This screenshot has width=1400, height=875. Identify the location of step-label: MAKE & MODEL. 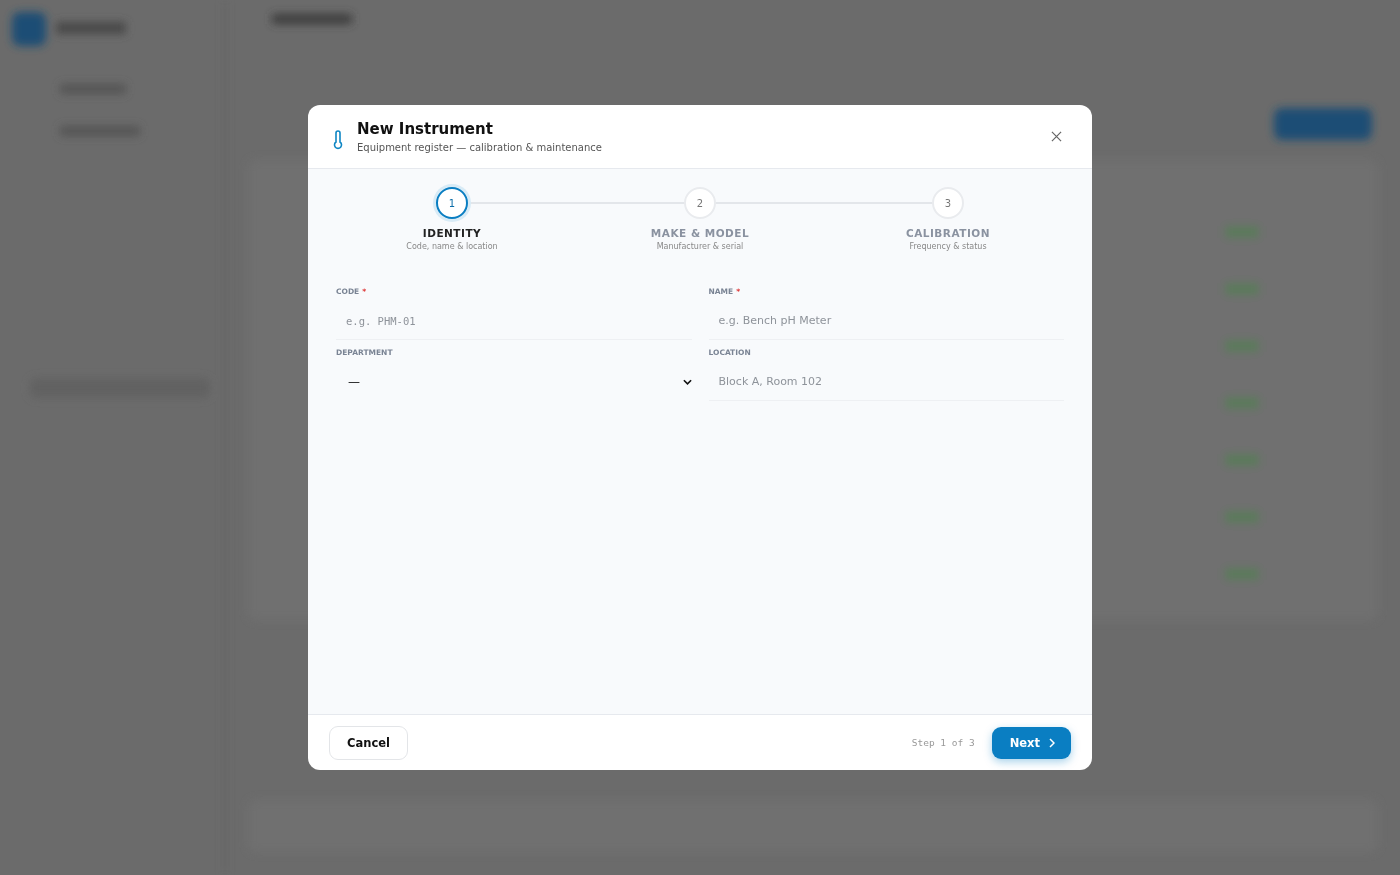
(700, 233).